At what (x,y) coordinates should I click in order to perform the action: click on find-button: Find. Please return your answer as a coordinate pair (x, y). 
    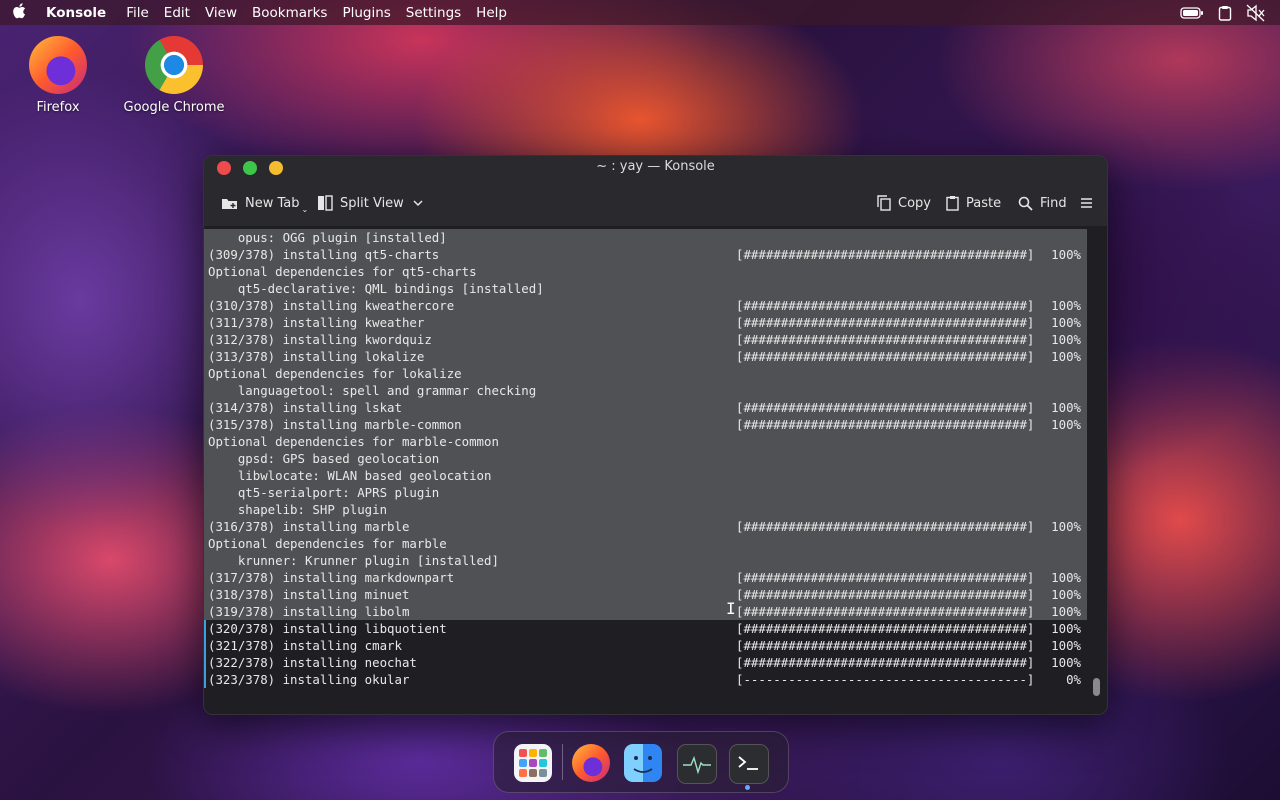
    Looking at the image, I should click on (1042, 203).